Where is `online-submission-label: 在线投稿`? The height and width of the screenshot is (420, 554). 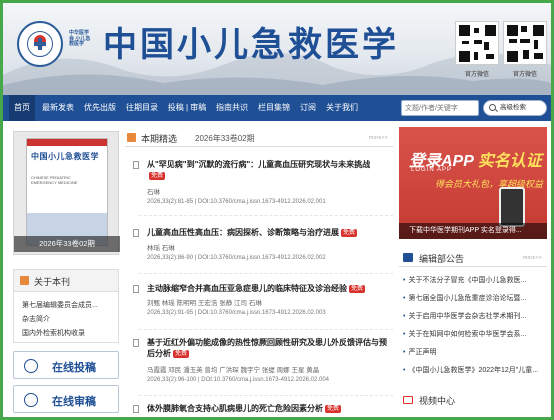
online-submission-label: 在线投稿 is located at coordinates (74, 368).